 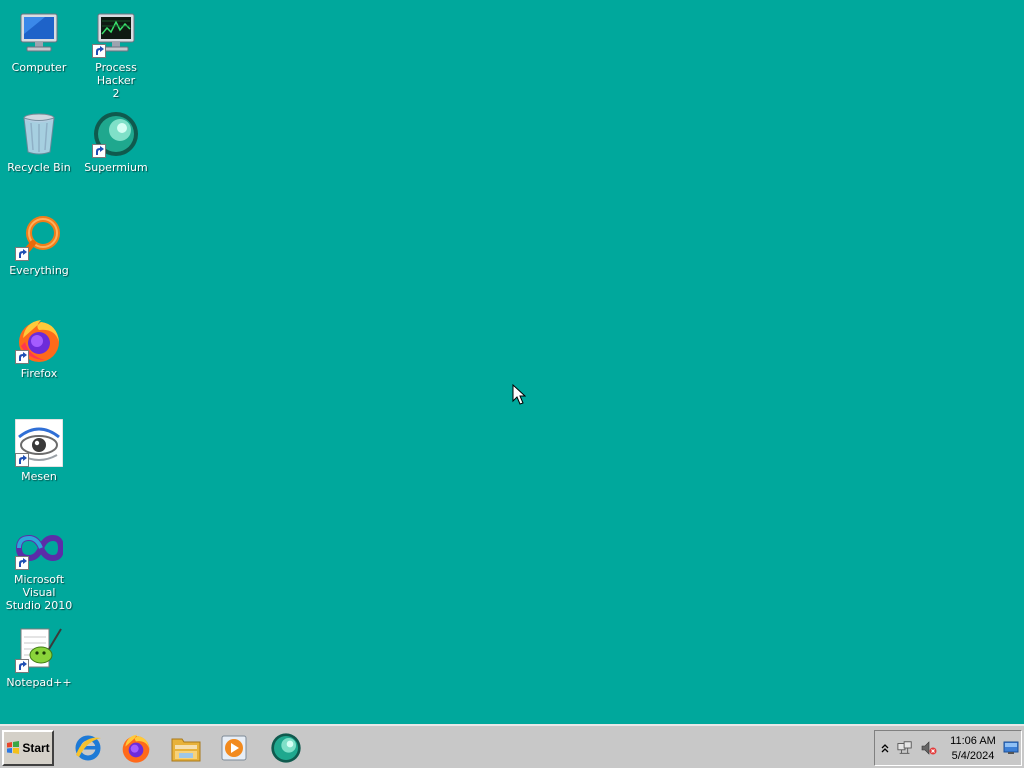 What do you see at coordinates (13, 747) in the screenshot?
I see `windows-flag-icon` at bounding box center [13, 747].